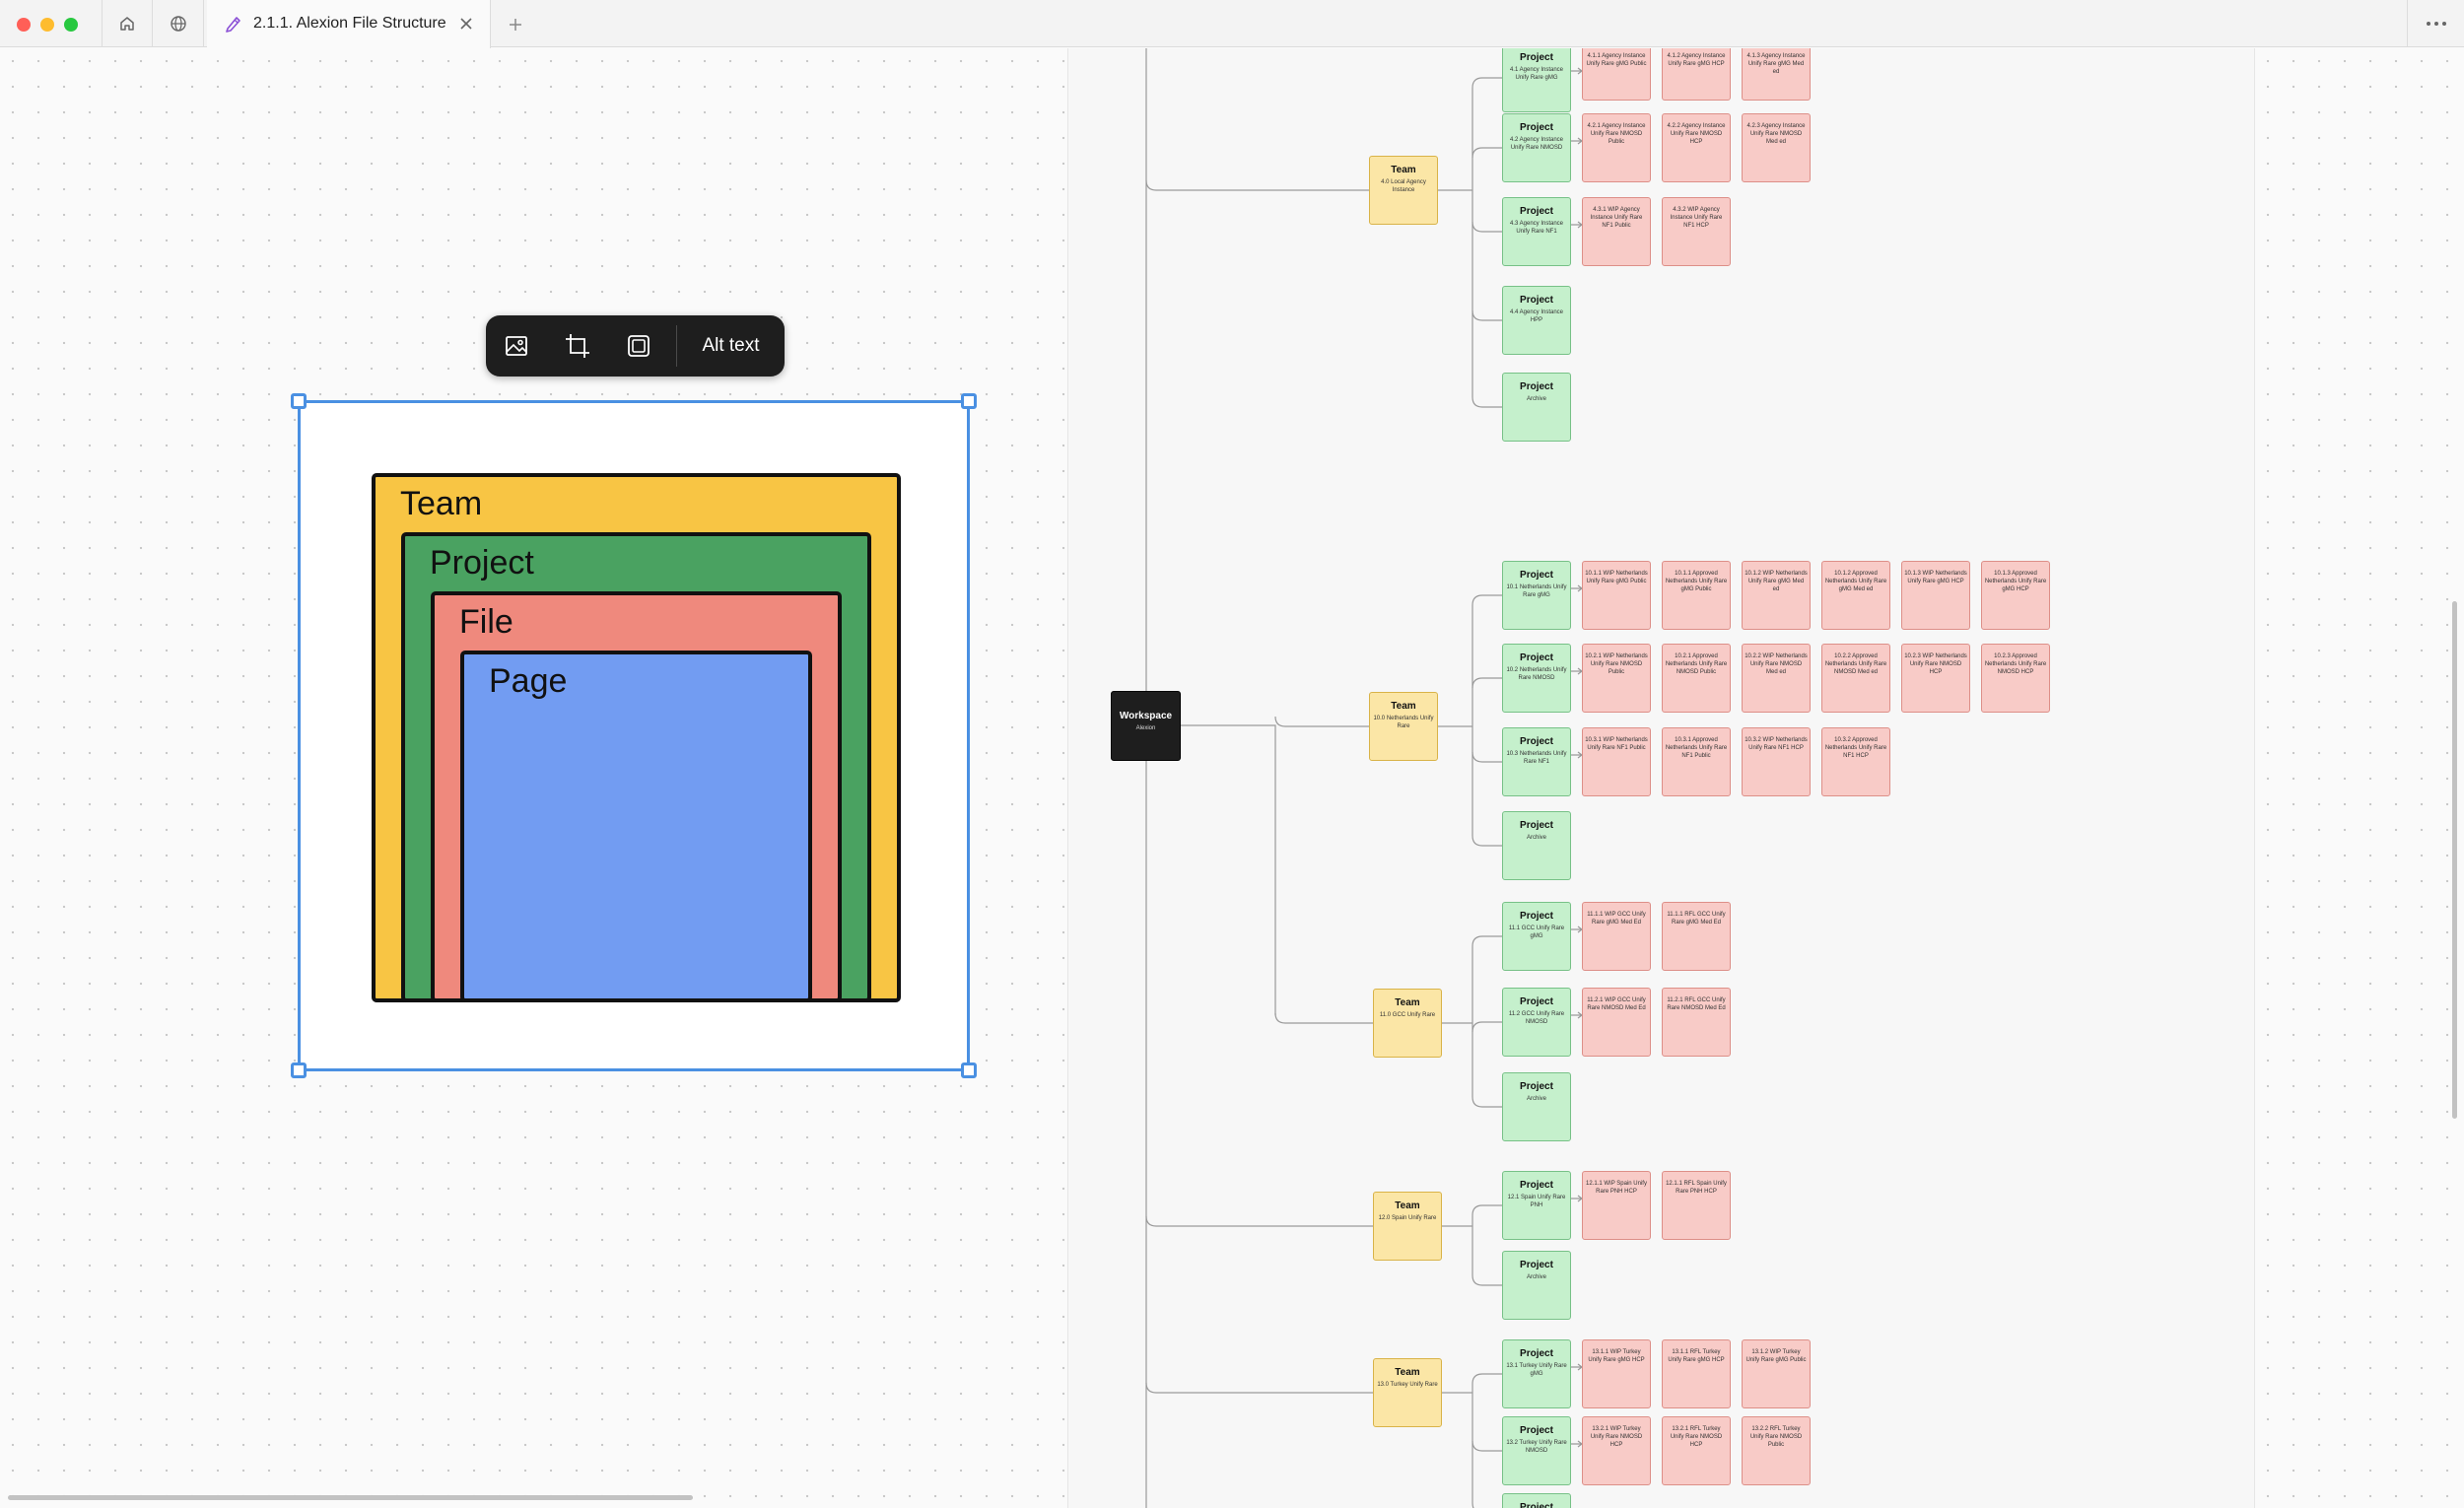 The height and width of the screenshot is (1508, 2464). Describe the element at coordinates (1407, 1392) in the screenshot. I see `team-node: Team 13.0 Turkey Unify Rare` at that location.